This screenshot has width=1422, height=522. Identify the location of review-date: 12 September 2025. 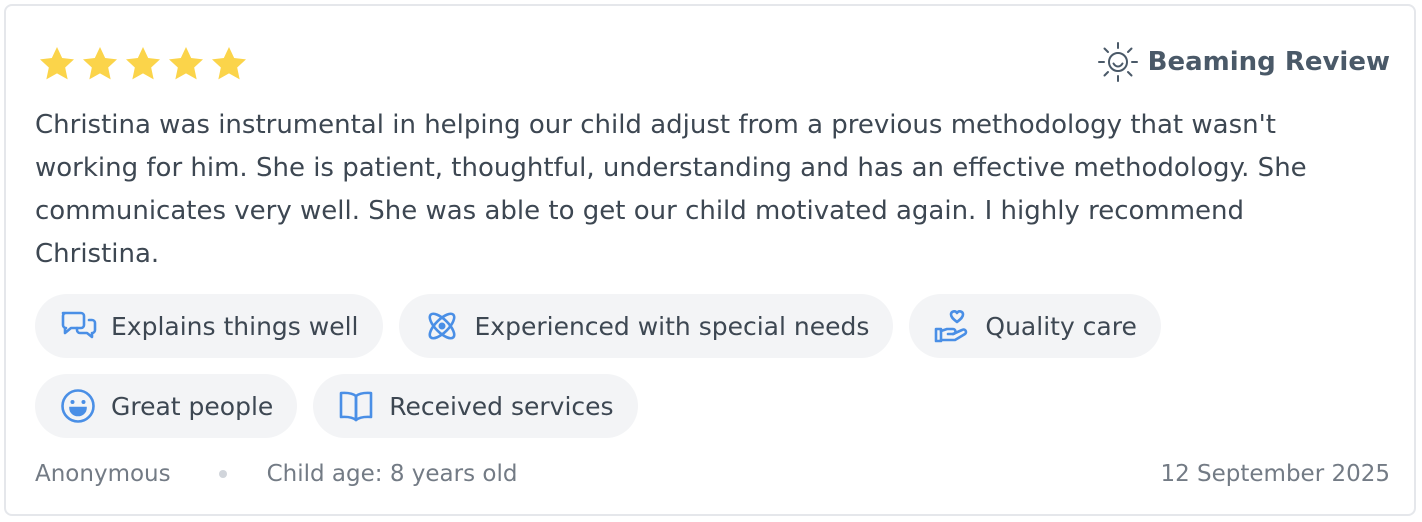
(1275, 474).